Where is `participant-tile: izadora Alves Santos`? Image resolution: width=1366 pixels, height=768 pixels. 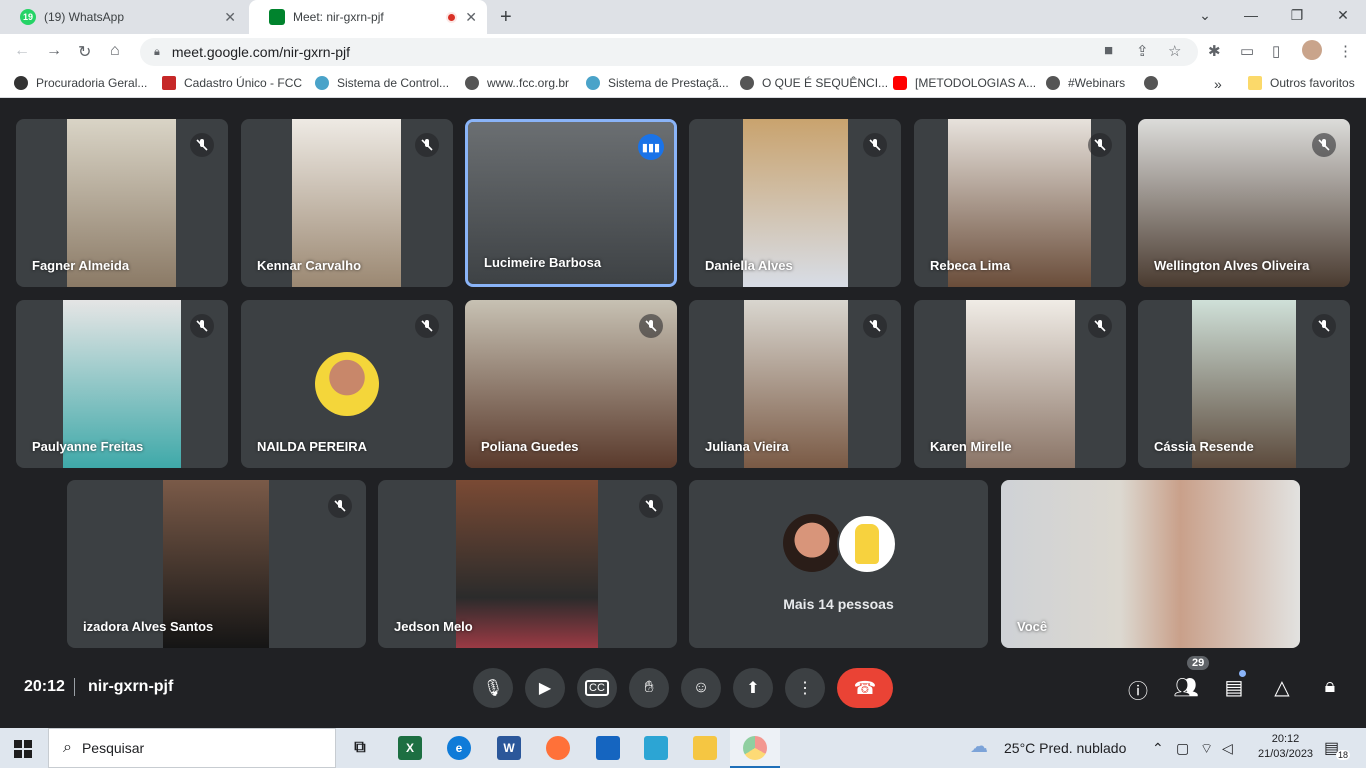
participant-tile: izadora Alves Santos is located at coordinates (216, 564).